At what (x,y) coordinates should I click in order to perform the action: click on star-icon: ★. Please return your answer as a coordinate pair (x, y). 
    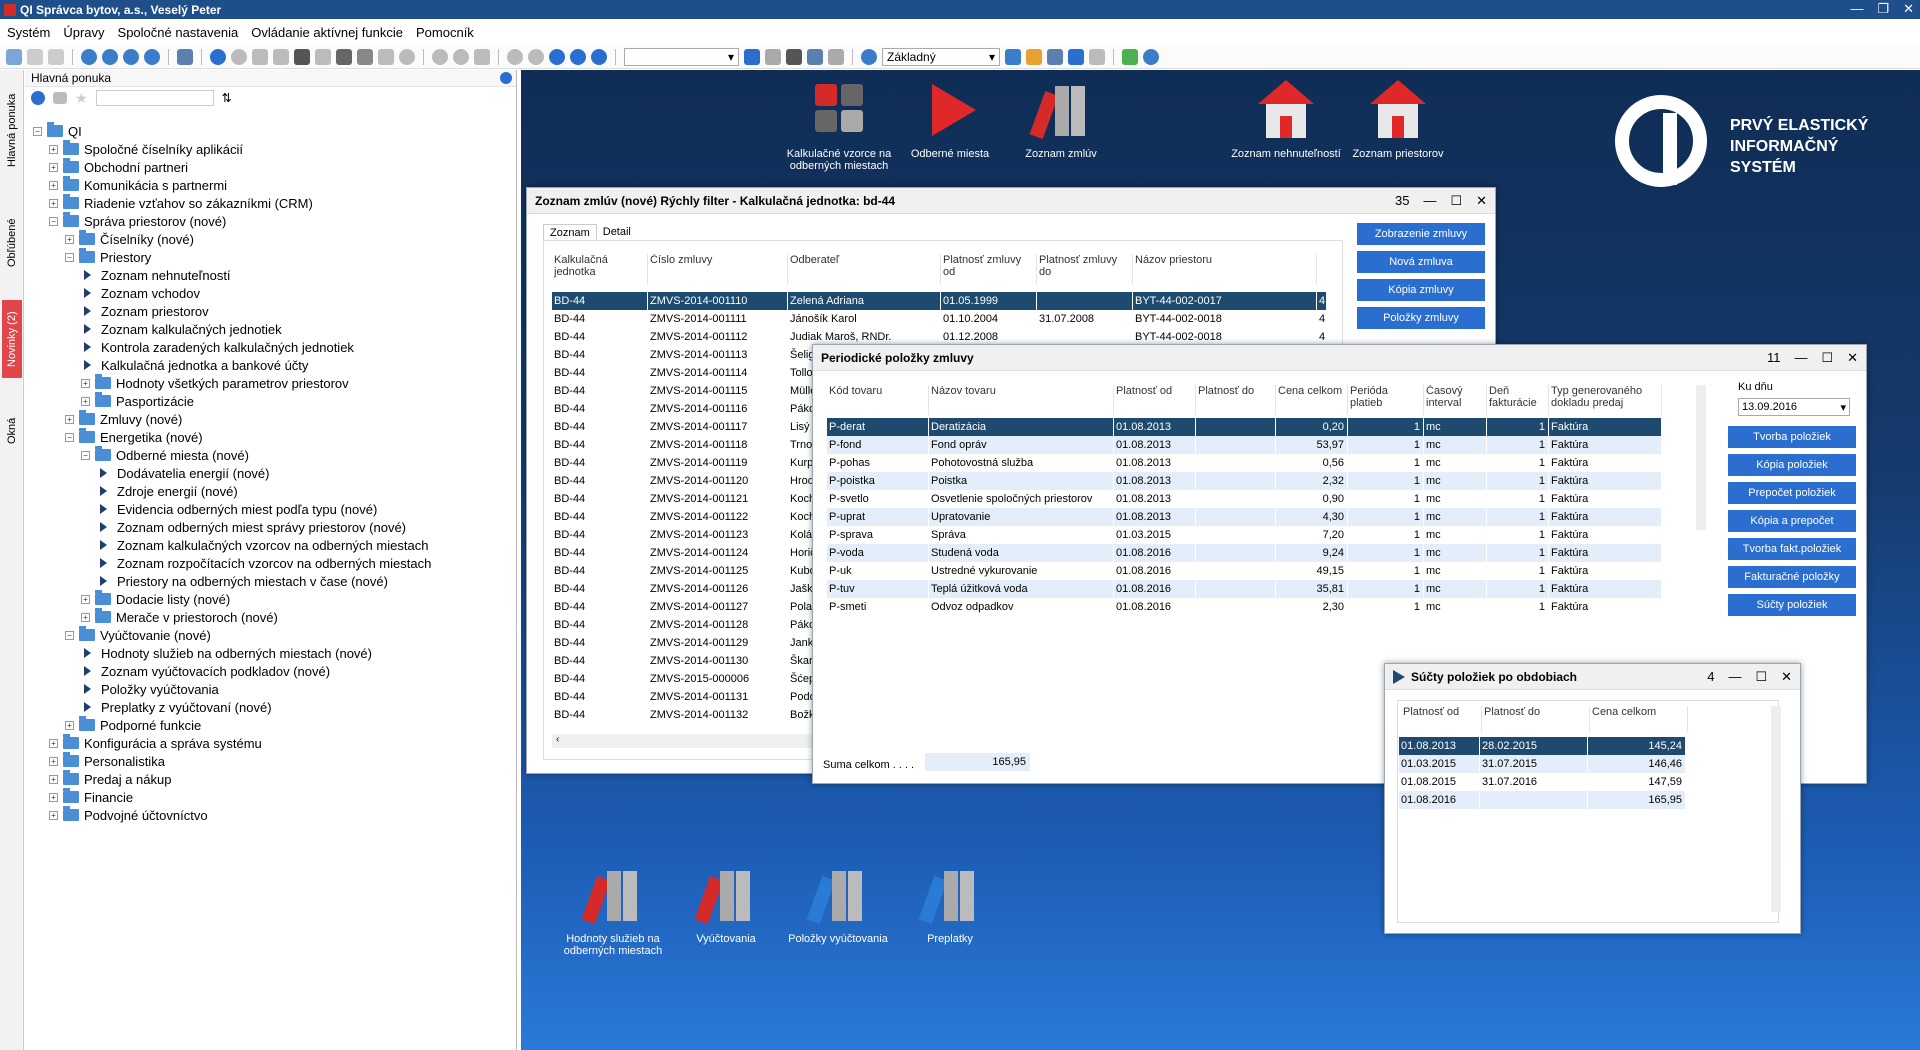
    Looking at the image, I should click on (81, 98).